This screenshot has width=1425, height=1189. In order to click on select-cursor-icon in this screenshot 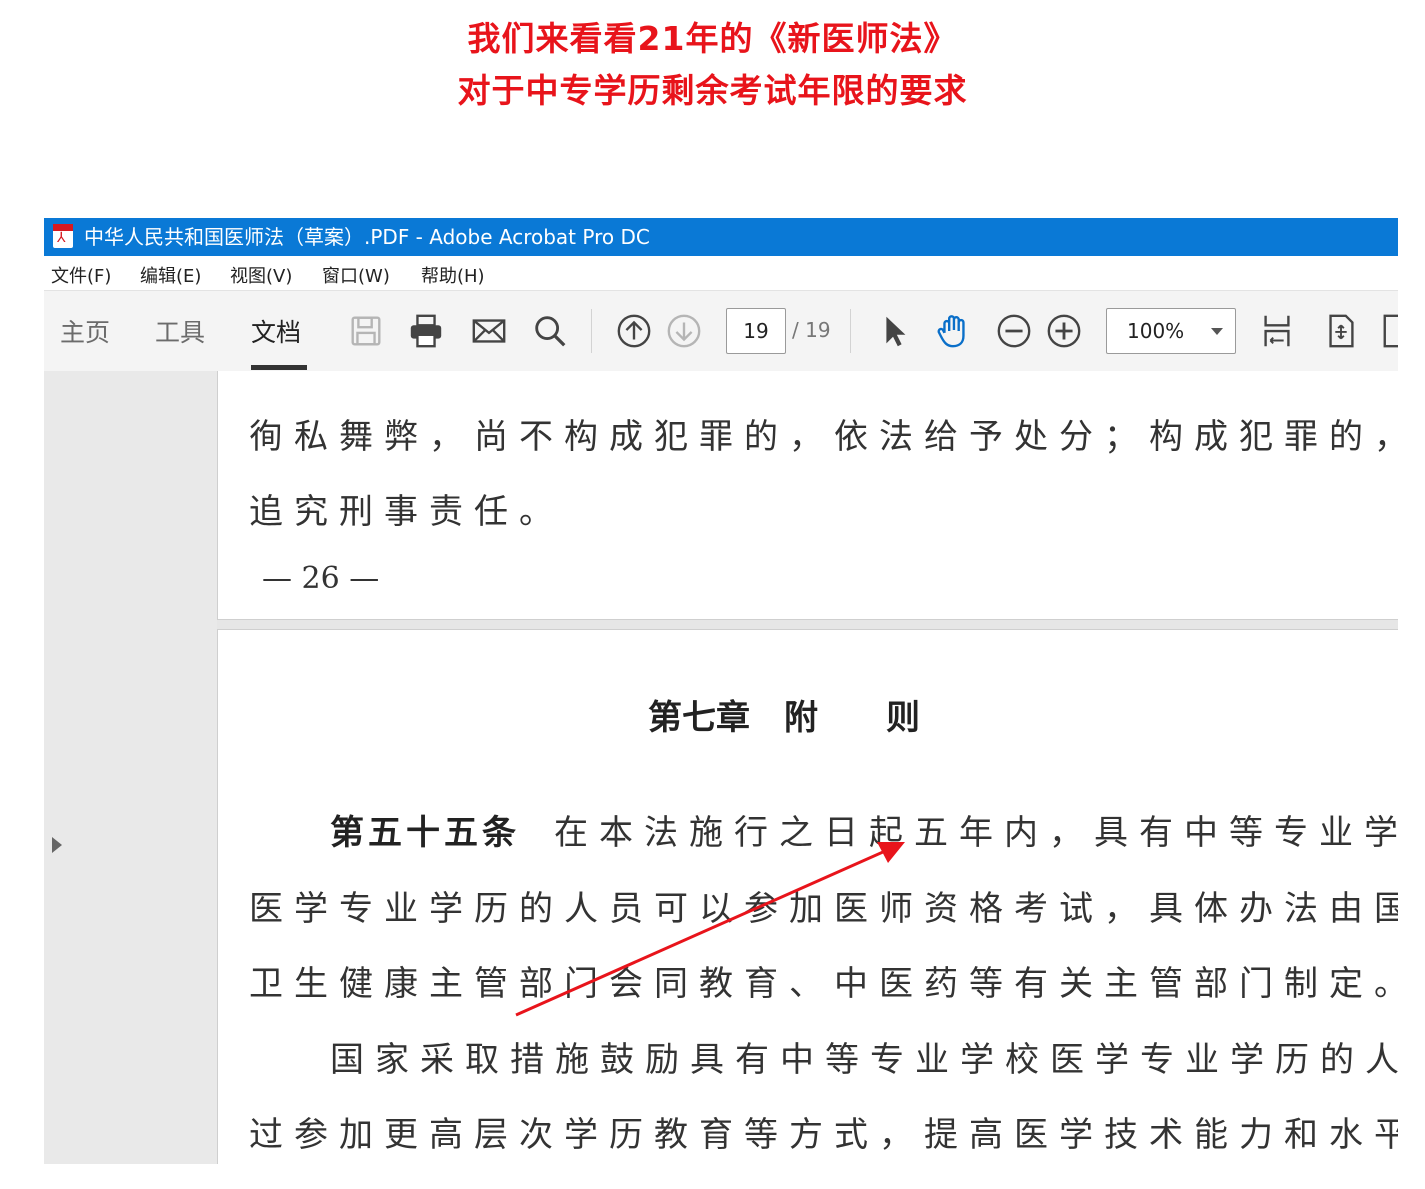, I will do `click(894, 331)`.